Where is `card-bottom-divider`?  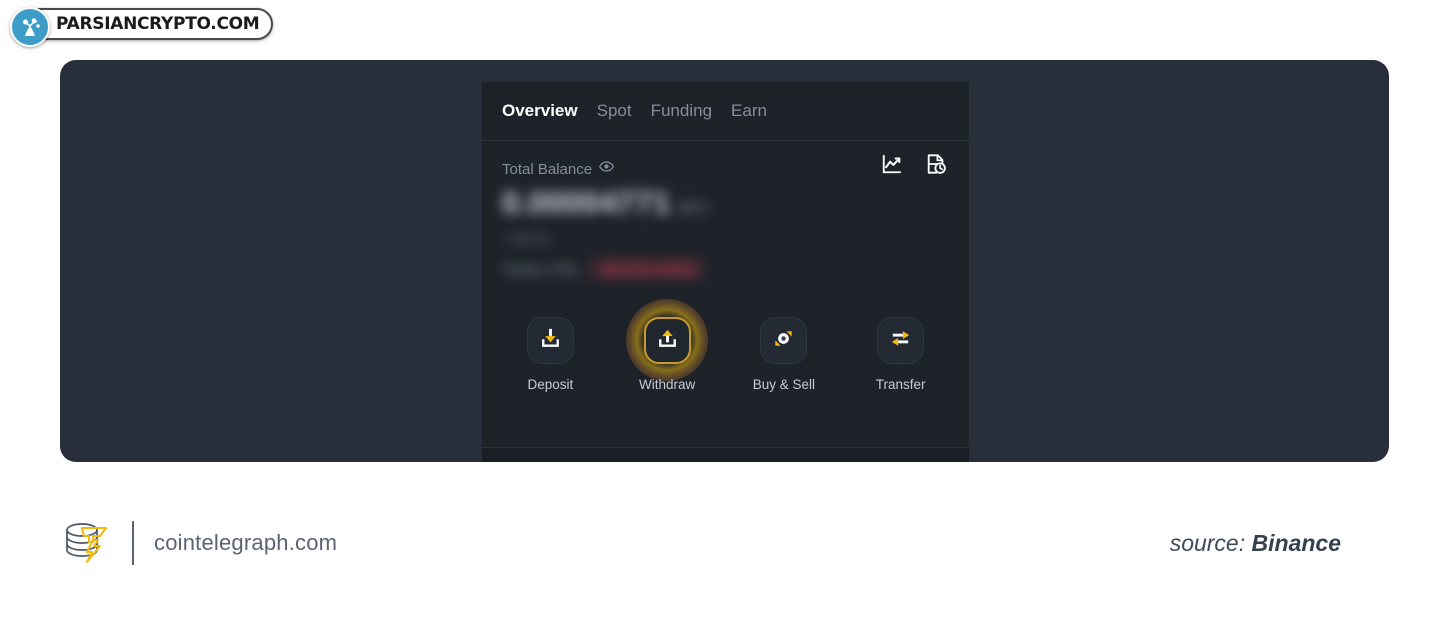 card-bottom-divider is located at coordinates (725, 454).